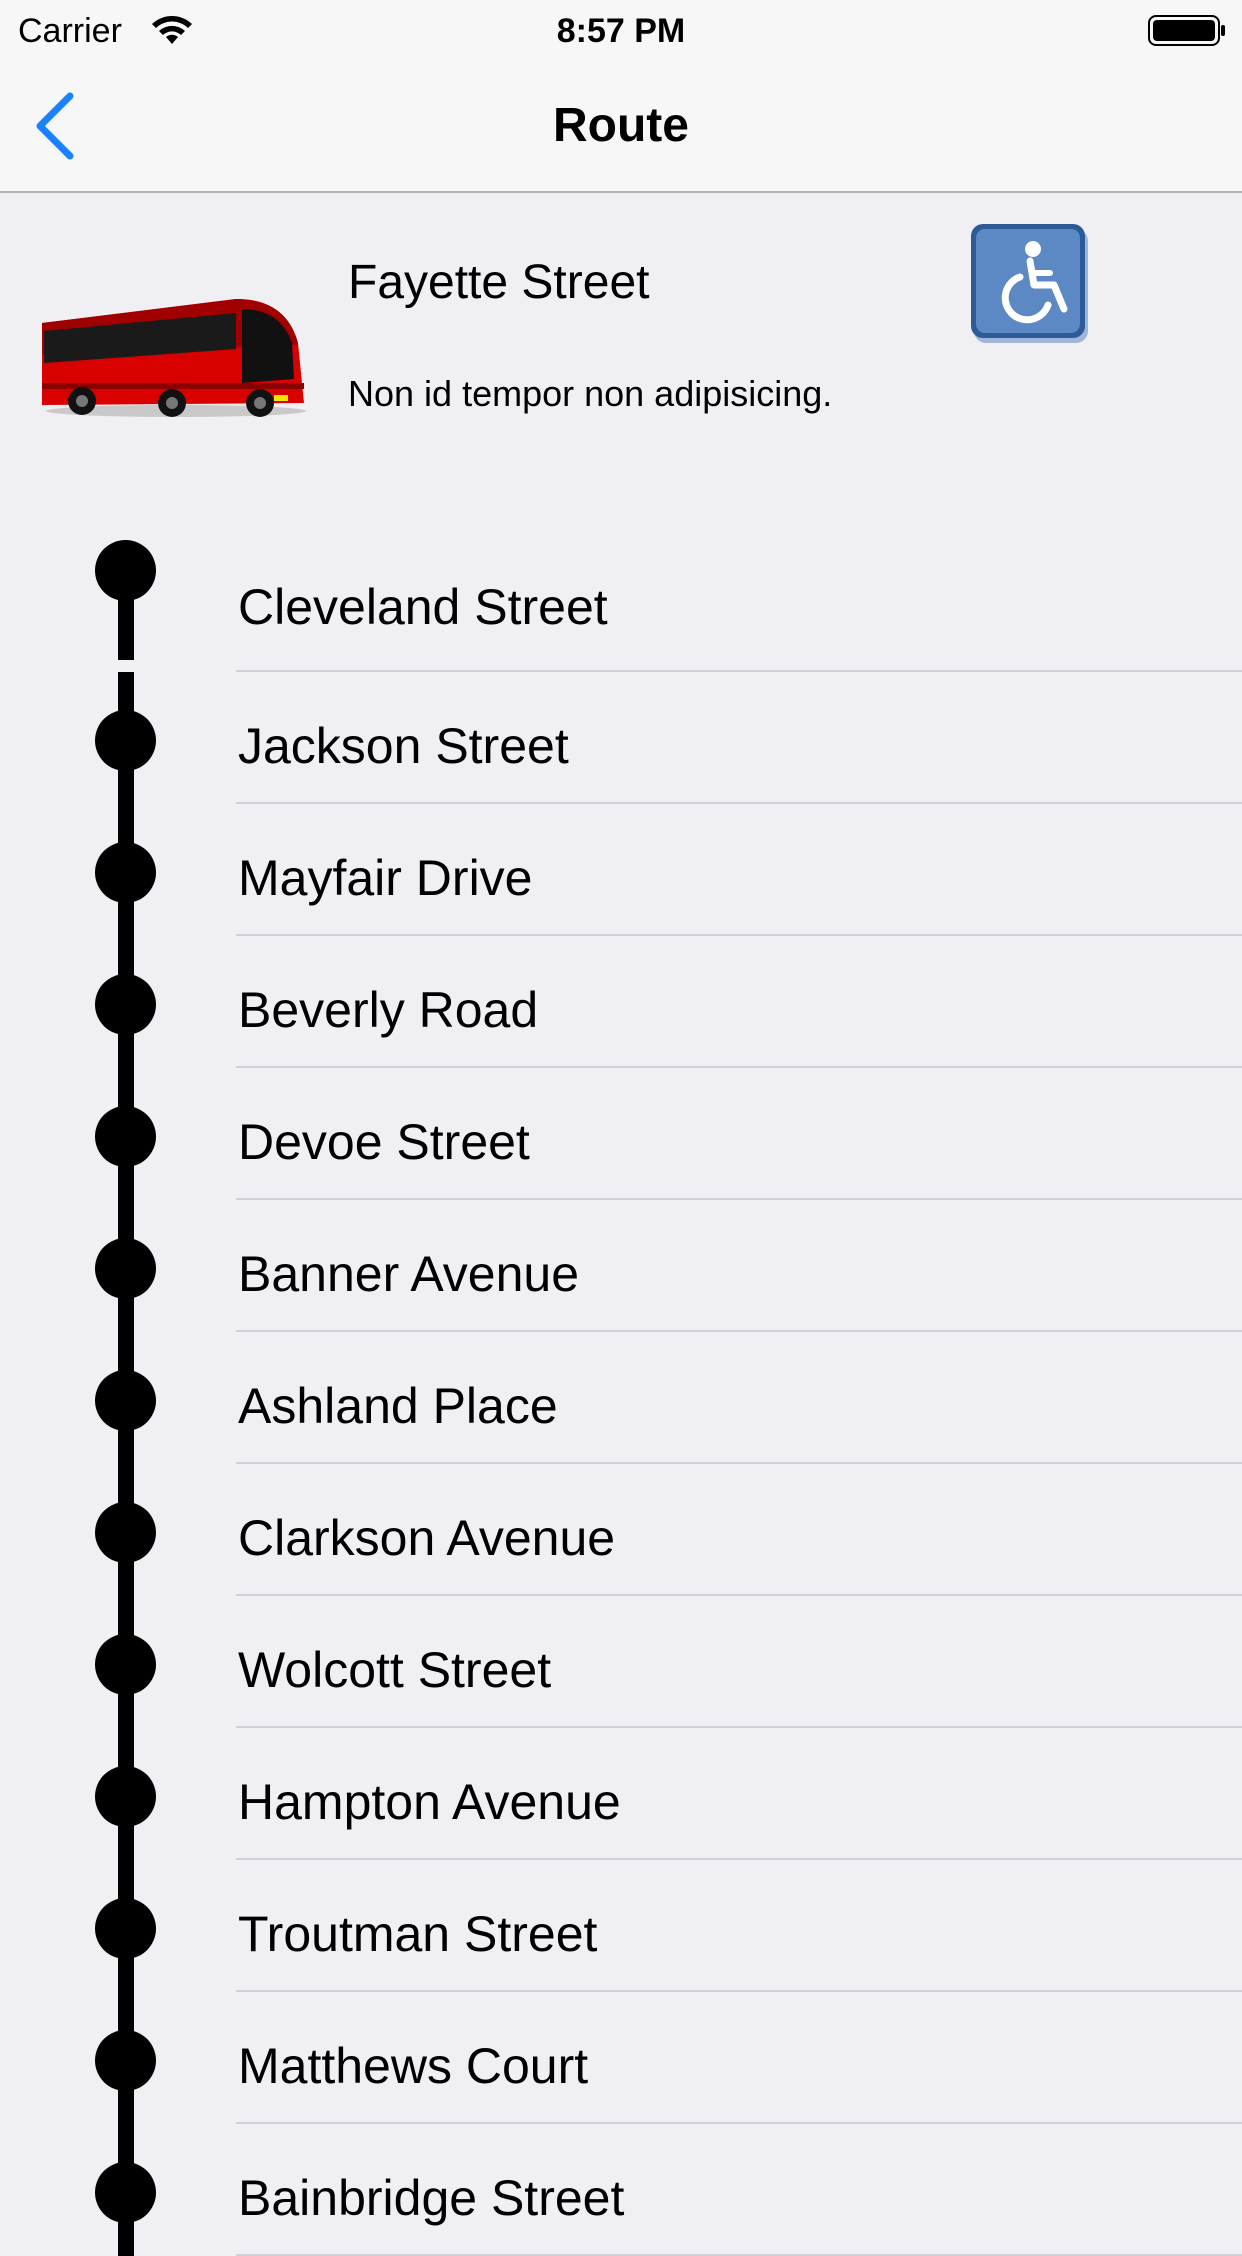  Describe the element at coordinates (590, 393) in the screenshot. I see `route-description: Non id tempor non adipisicing.` at that location.